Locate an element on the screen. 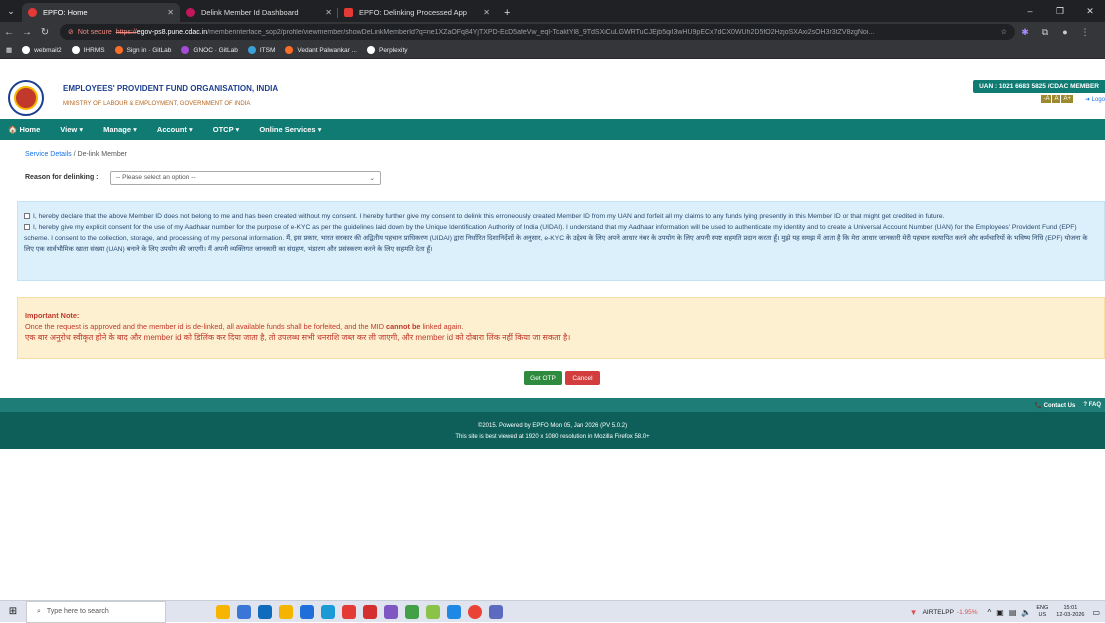  logout-link: ➜ Logo is located at coordinates (1095, 99).